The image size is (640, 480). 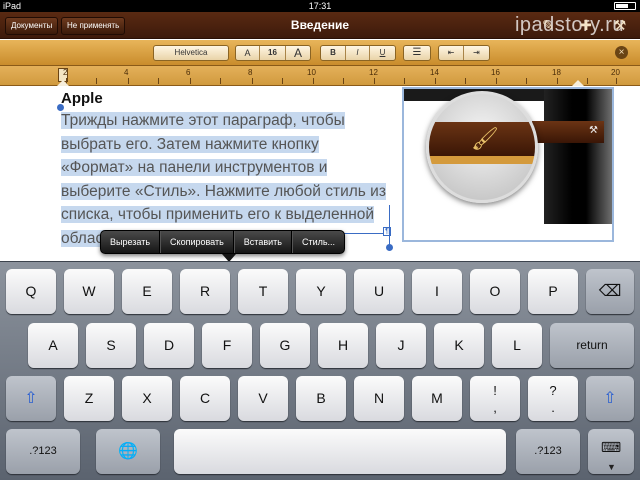 I want to click on key-y: Y, so click(x=321, y=291).